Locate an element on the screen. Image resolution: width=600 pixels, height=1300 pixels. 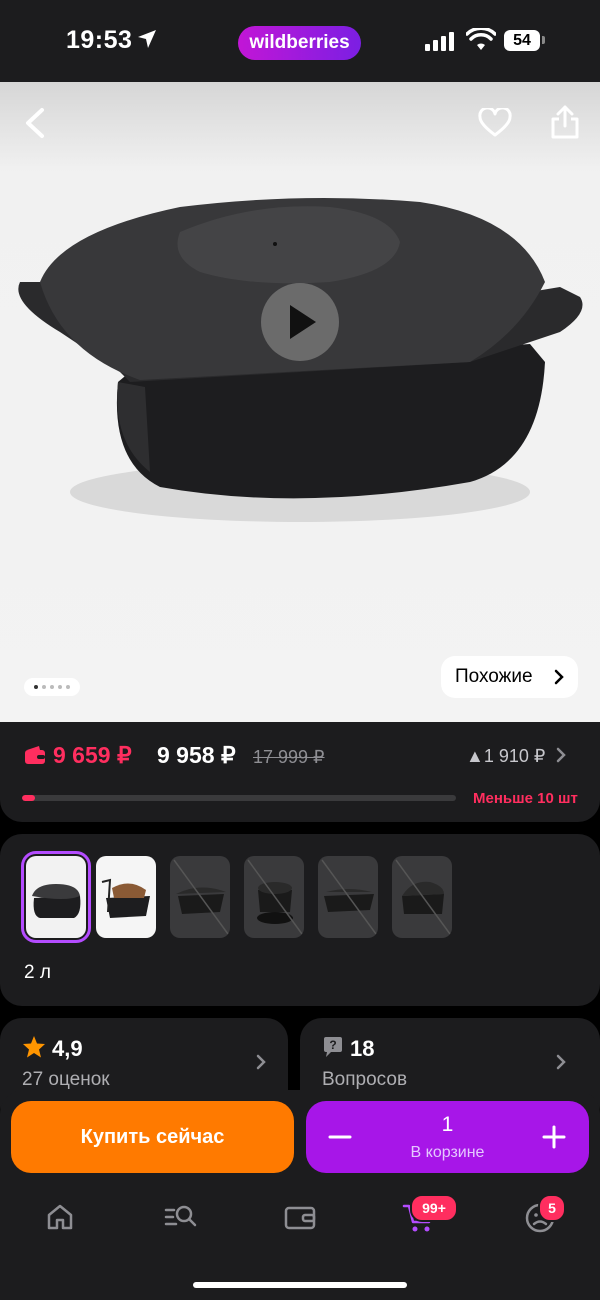
brand-pill: wildberries is located at coordinates (299, 43).